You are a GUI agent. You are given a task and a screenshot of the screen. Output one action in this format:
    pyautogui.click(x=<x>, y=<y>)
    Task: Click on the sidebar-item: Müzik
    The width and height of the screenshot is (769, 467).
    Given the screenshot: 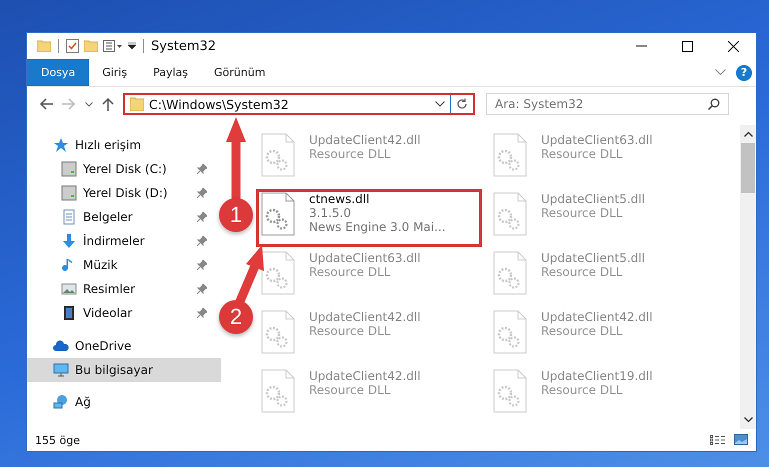 What is the action you would take?
    pyautogui.click(x=124, y=265)
    